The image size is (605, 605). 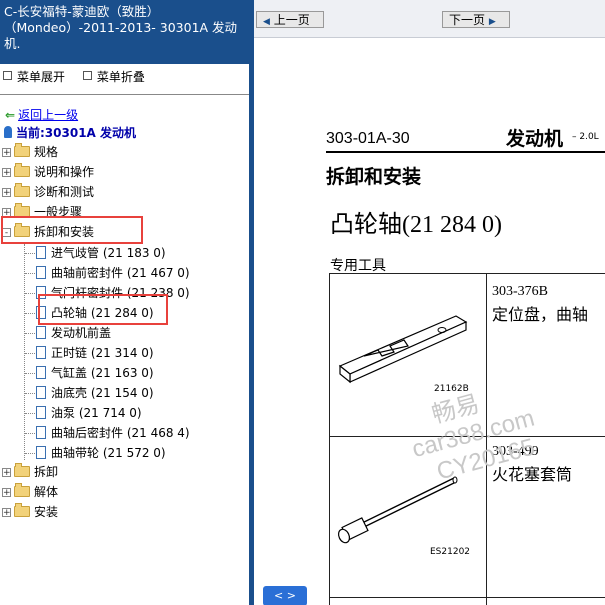 What do you see at coordinates (465, 152) in the screenshot?
I see `heading-rule` at bounding box center [465, 152].